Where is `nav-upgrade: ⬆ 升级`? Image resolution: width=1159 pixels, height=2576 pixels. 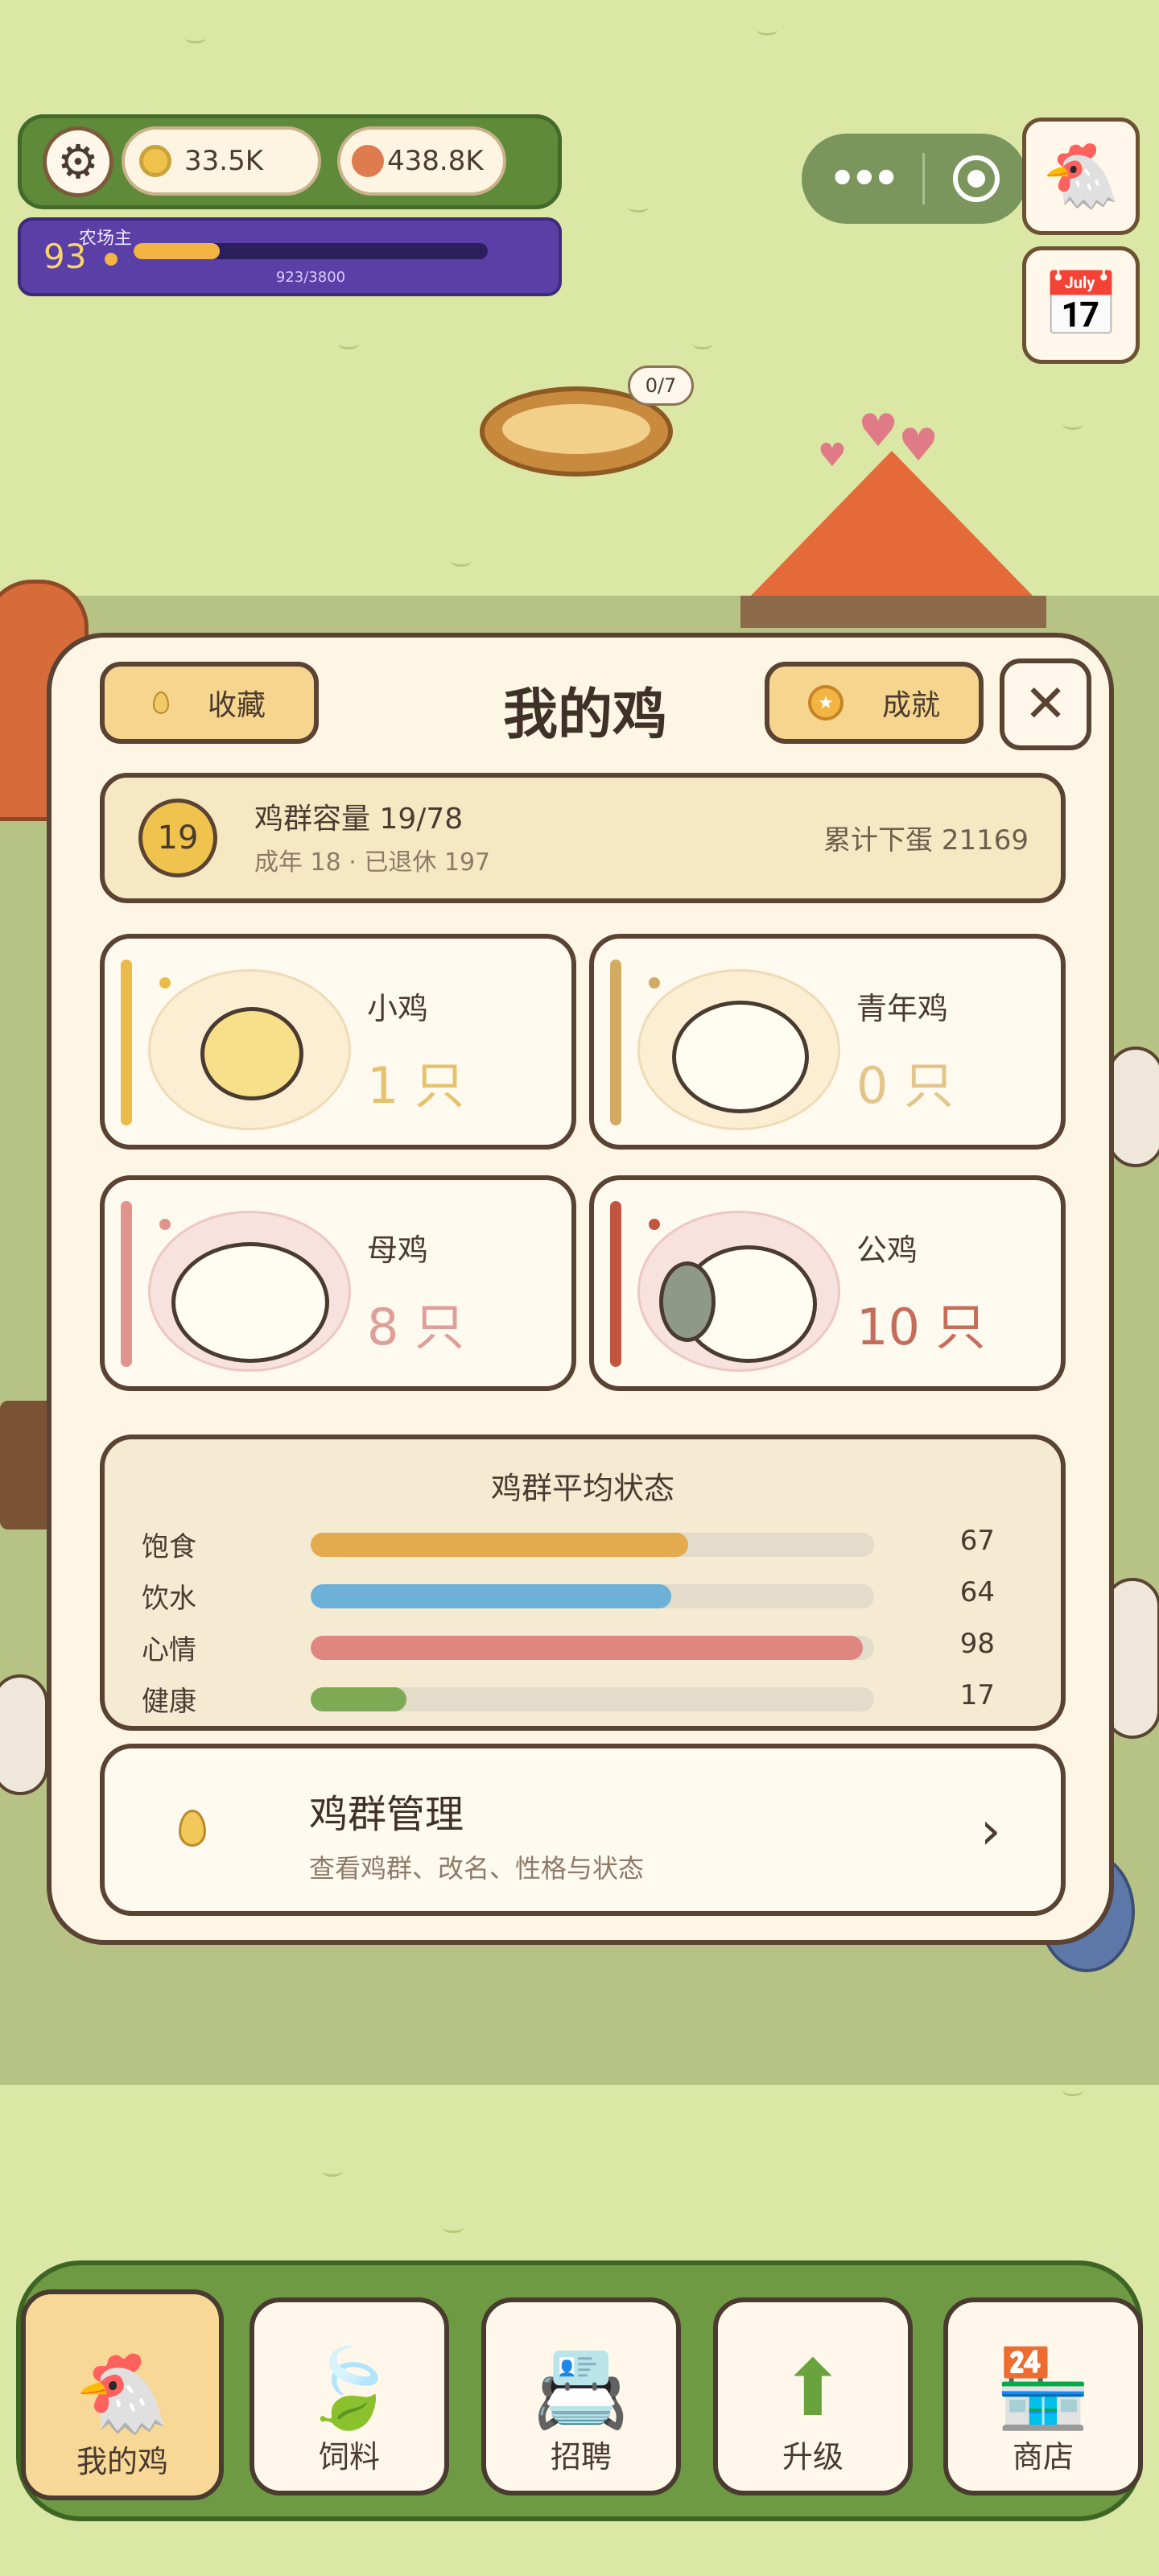
nav-upgrade: ⬆ 升级 is located at coordinates (813, 2396).